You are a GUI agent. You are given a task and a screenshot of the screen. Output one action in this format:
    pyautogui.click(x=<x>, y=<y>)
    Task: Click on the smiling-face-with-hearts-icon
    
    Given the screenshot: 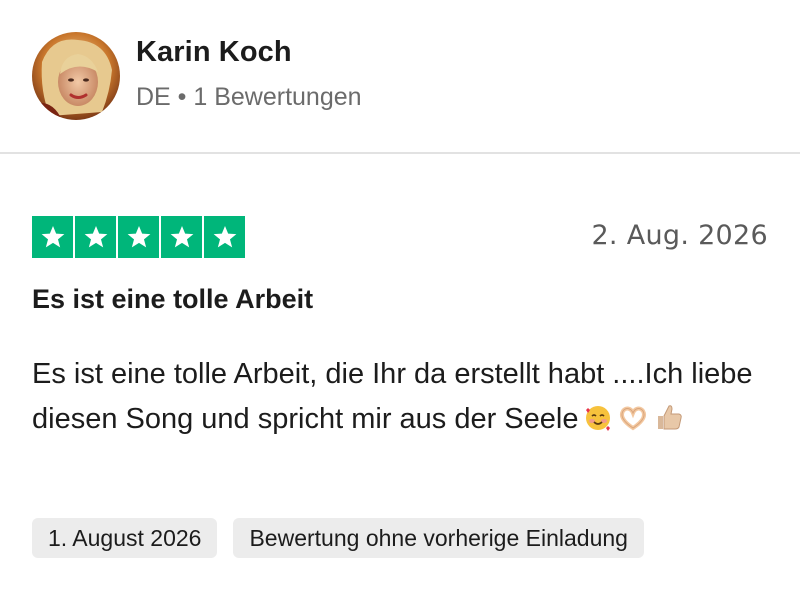 What is the action you would take?
    pyautogui.click(x=598, y=423)
    